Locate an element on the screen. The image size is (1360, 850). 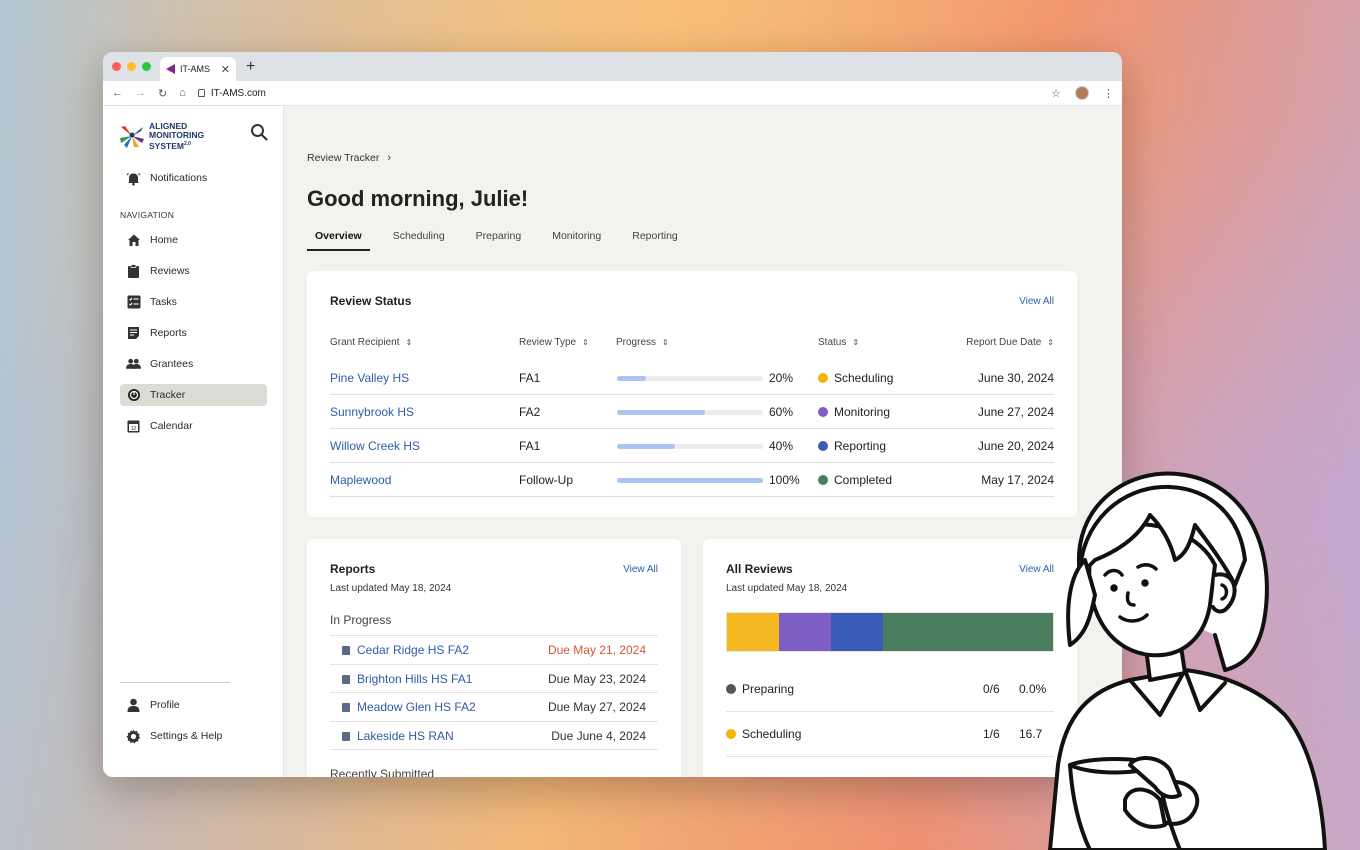
maximize-window-button is located at coordinates (146, 66).